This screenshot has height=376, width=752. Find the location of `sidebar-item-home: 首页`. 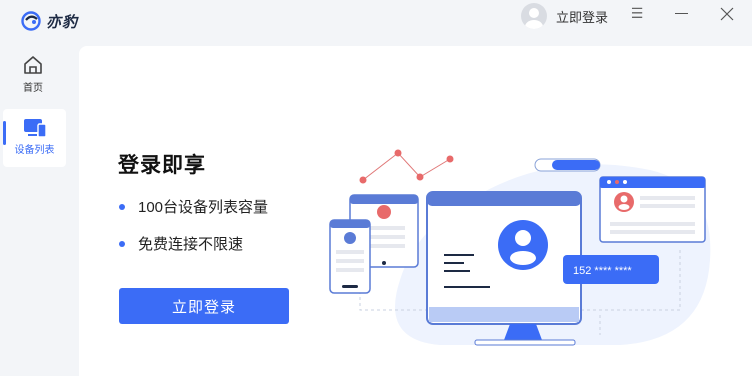

sidebar-item-home: 首页 is located at coordinates (33, 77).